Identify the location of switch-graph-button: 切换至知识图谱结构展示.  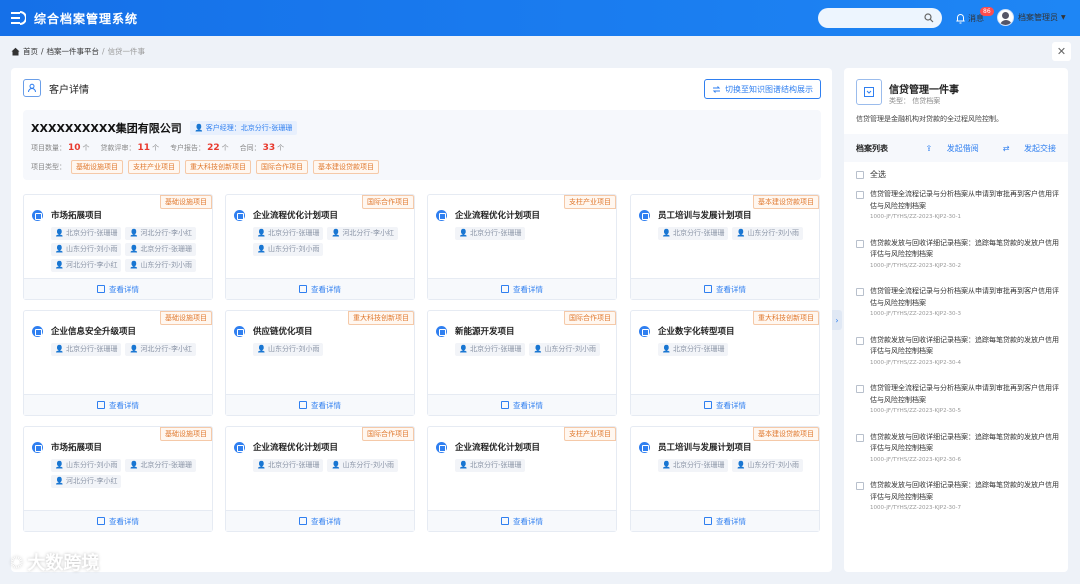
(762, 89).